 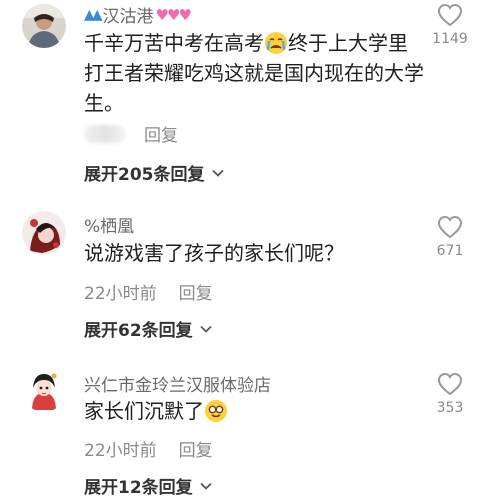 What do you see at coordinates (105, 133) in the screenshot?
I see `timestamp-blurred` at bounding box center [105, 133].